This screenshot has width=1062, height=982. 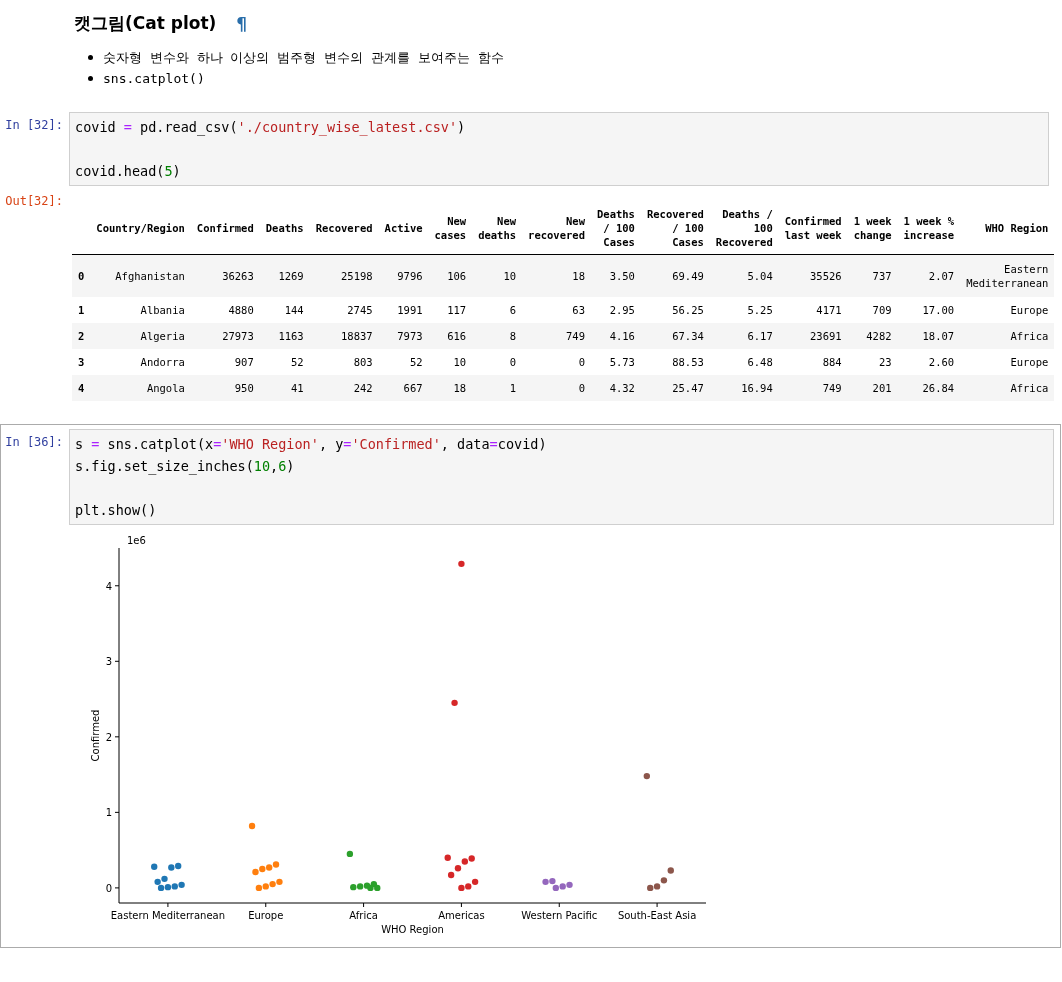 What do you see at coordinates (140, 336) in the screenshot?
I see `table-cell: Algeria` at bounding box center [140, 336].